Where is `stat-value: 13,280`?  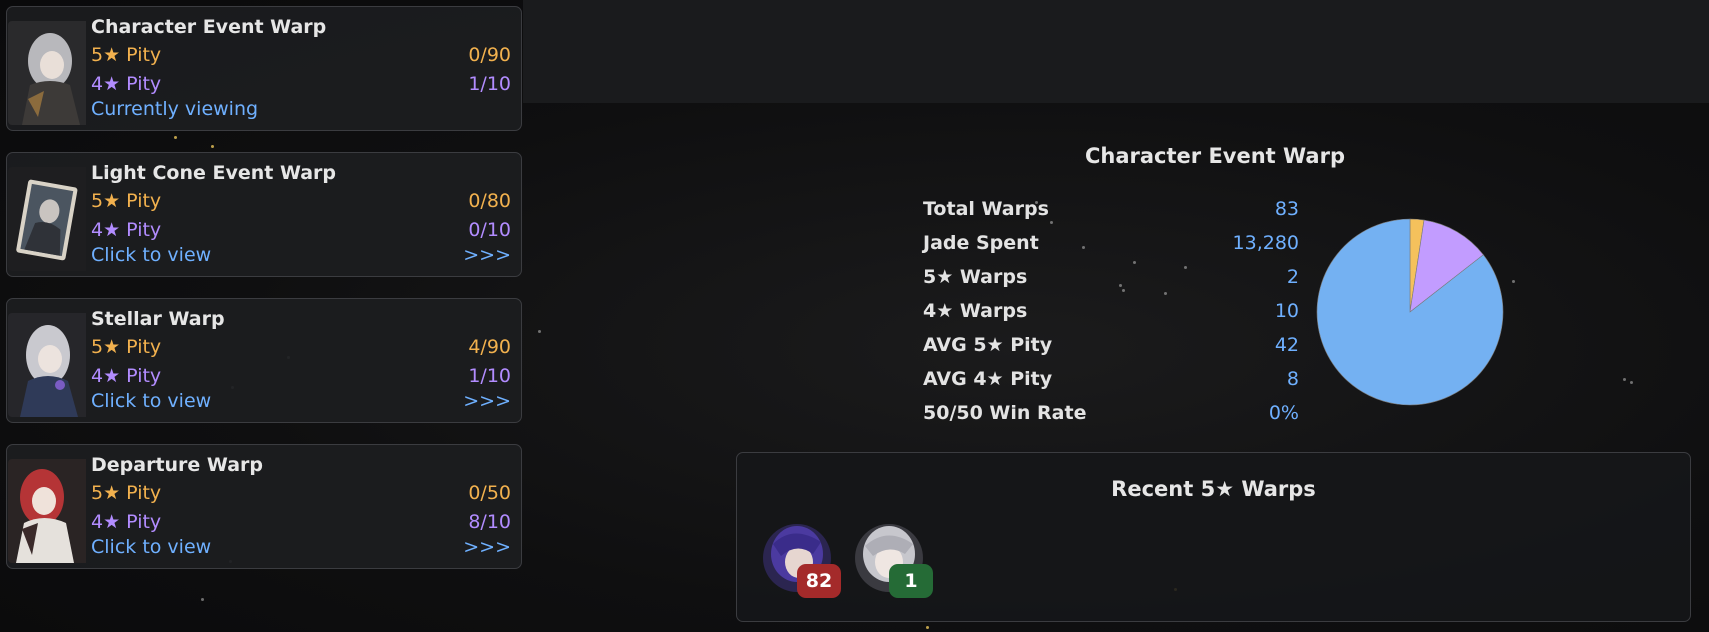
stat-value: 13,280 is located at coordinates (1265, 243).